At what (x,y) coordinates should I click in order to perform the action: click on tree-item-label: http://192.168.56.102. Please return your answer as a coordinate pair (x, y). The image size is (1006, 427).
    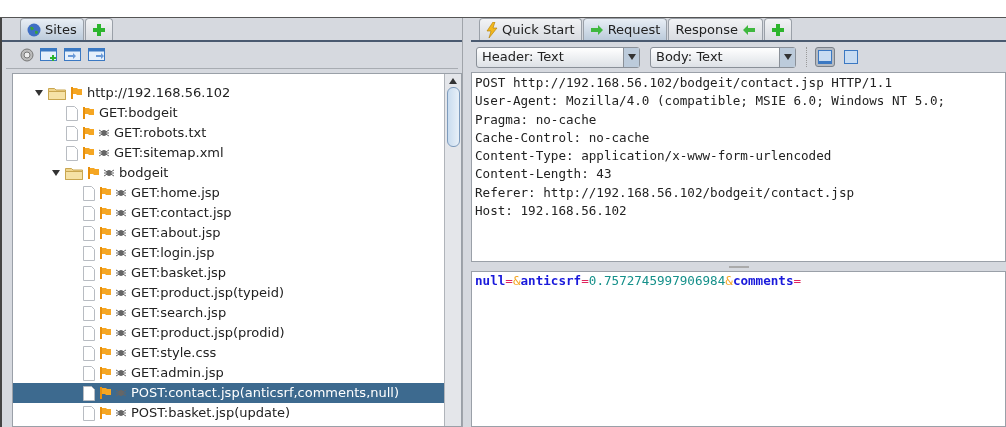
    Looking at the image, I should click on (159, 93).